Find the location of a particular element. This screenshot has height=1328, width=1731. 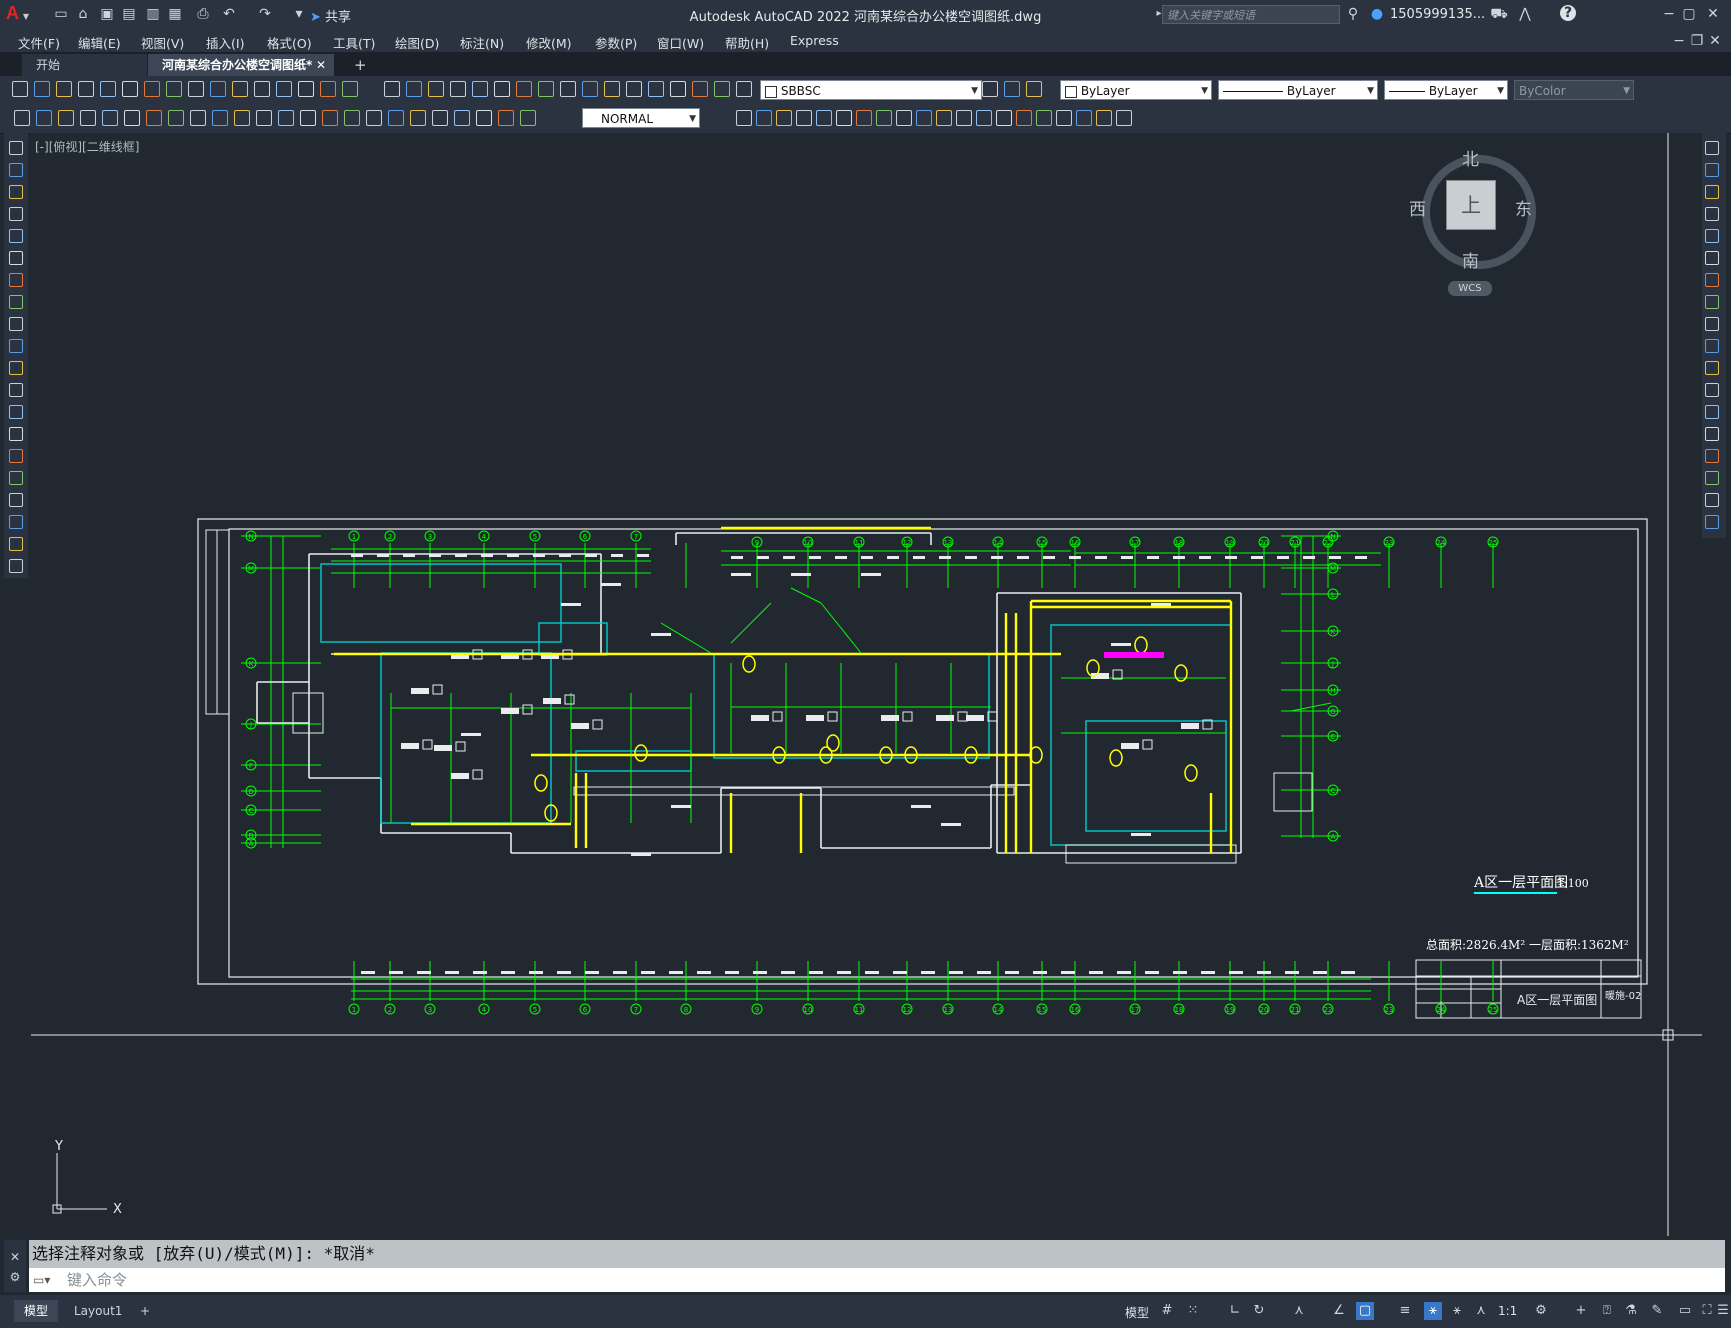

doc-minimize-icon: − is located at coordinates (1679, 41).